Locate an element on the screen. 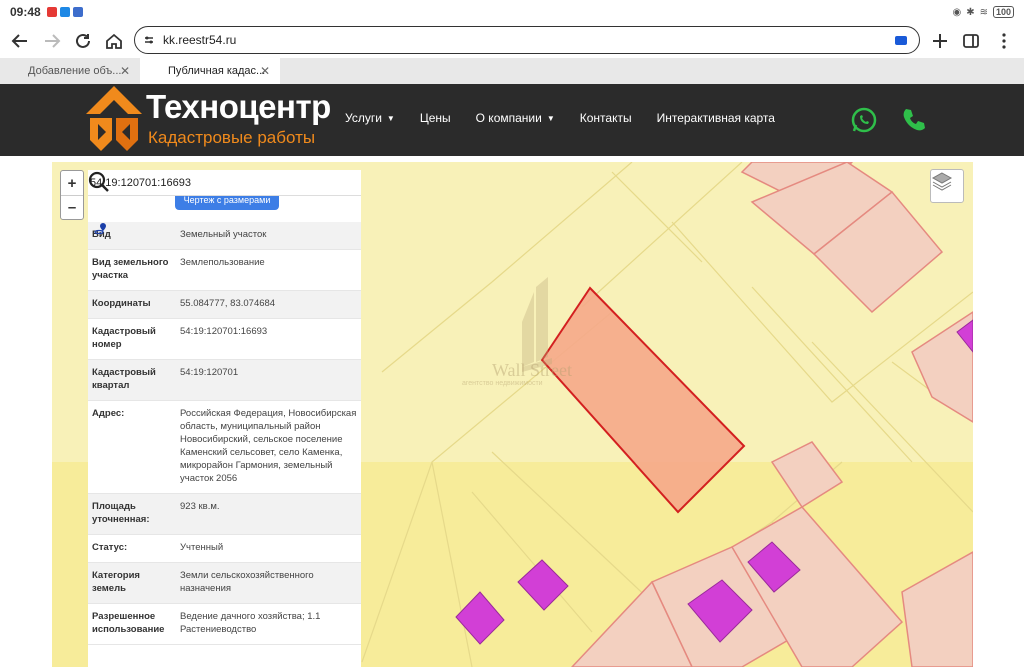 The image size is (1024, 667). tab-add-object: Добавление объ... ✕ is located at coordinates (70, 71).